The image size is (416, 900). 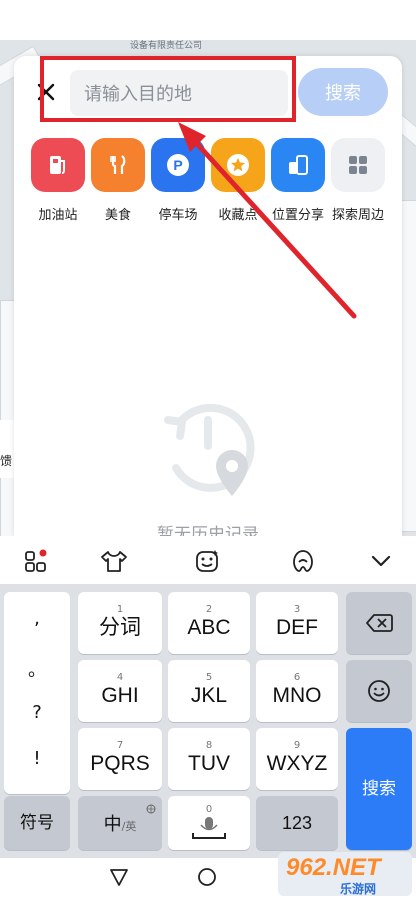 I want to click on punct-key-question: ?, so click(x=37, y=712).